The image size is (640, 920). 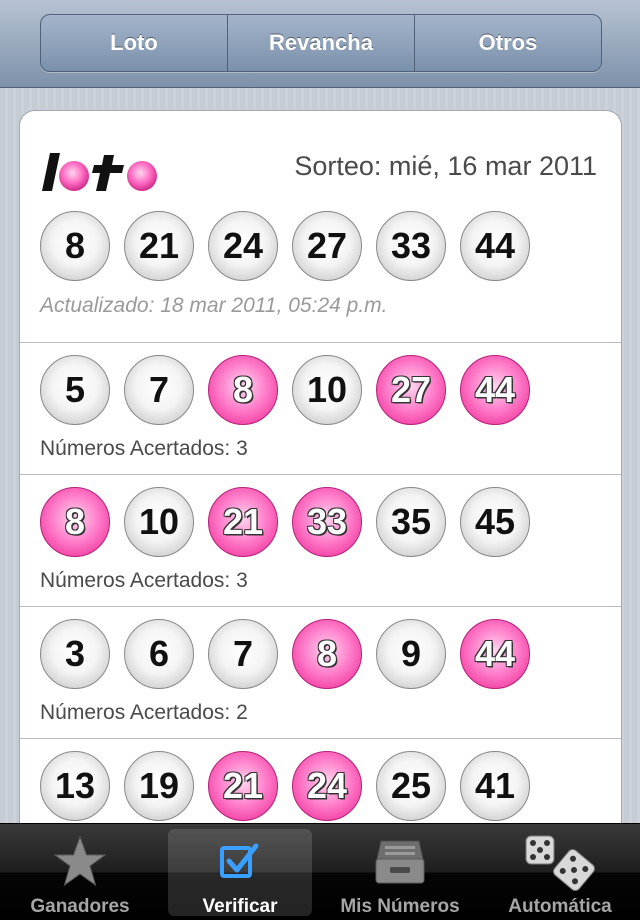 I want to click on ticket-numbers: 13 19 21 24 25 41, so click(x=285, y=786).